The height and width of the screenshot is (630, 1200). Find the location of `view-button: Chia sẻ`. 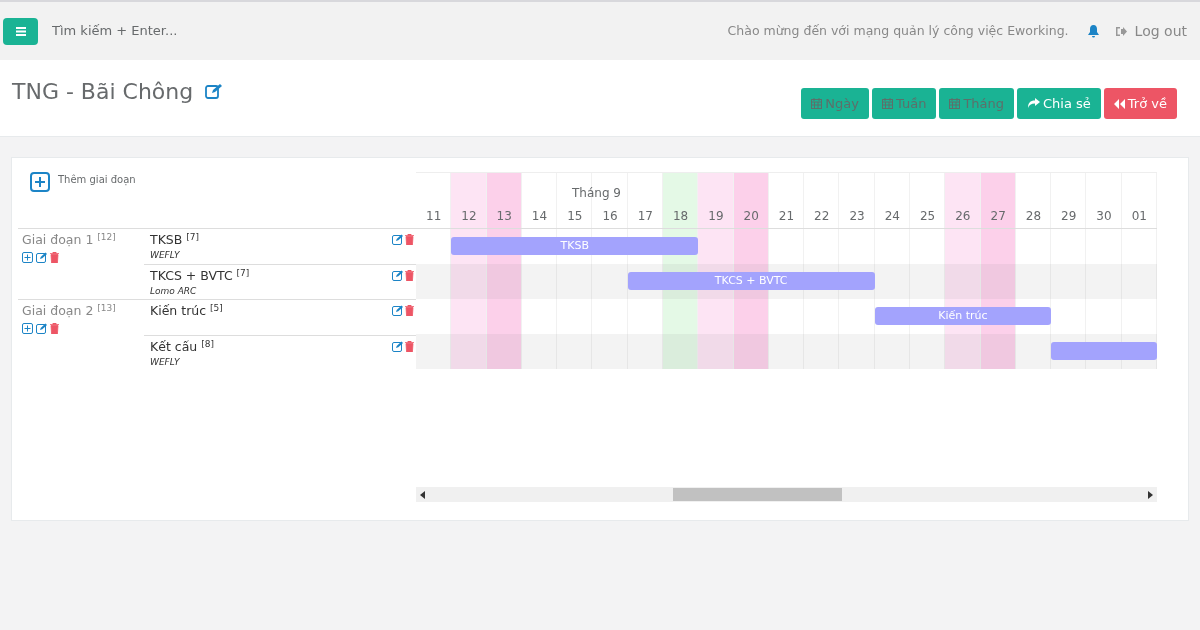

view-button: Chia sẻ is located at coordinates (1059, 103).